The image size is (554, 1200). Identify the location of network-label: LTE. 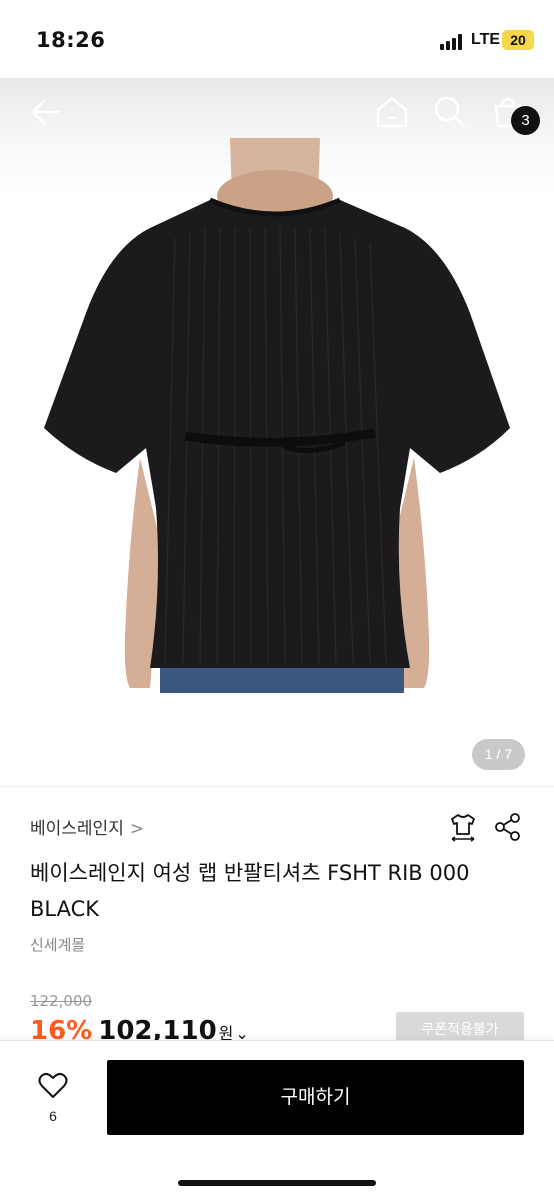
(486, 39).